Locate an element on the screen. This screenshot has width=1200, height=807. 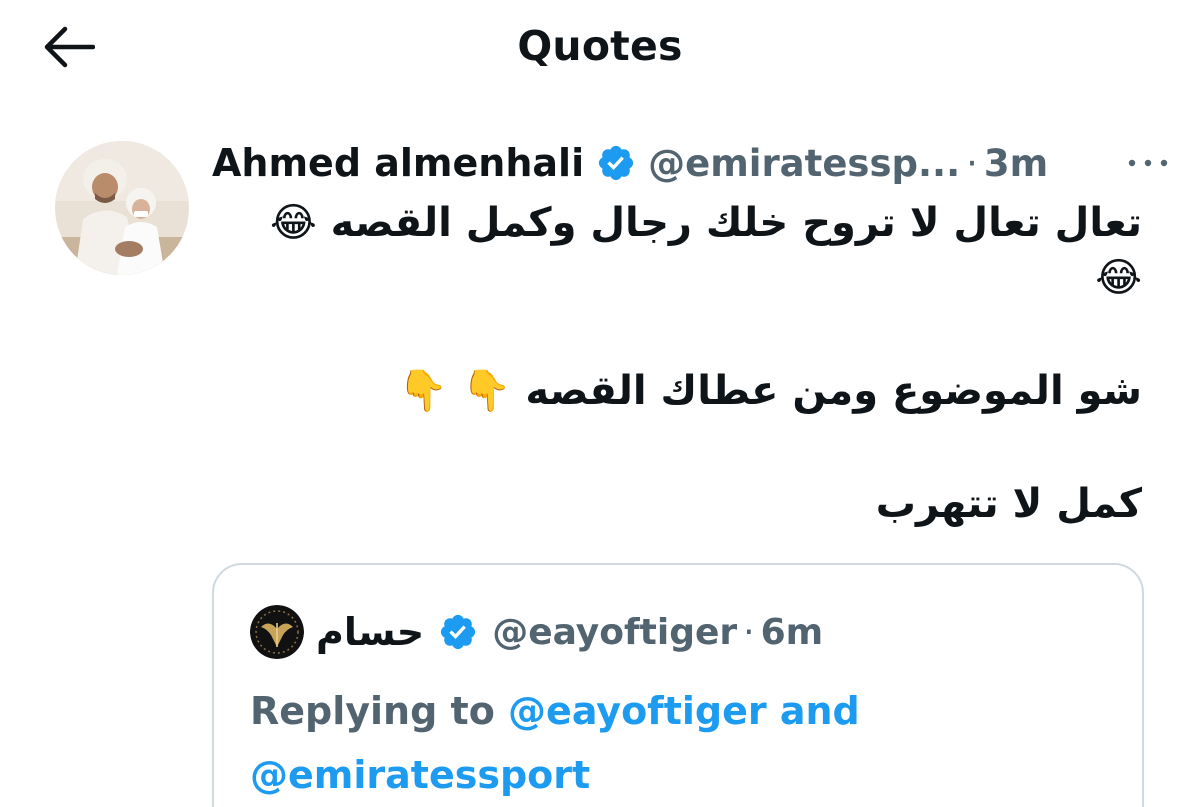
top-bar: Quotes is located at coordinates (600, 50).